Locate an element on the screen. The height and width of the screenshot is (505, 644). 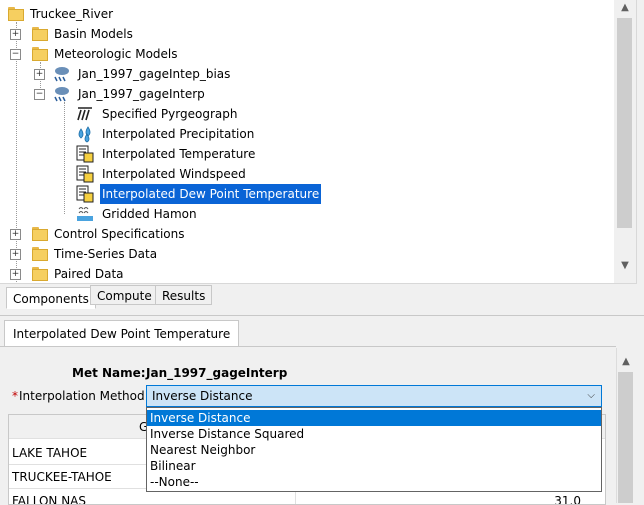
tree-item-label: Meteorologic Models is located at coordinates (116, 54).